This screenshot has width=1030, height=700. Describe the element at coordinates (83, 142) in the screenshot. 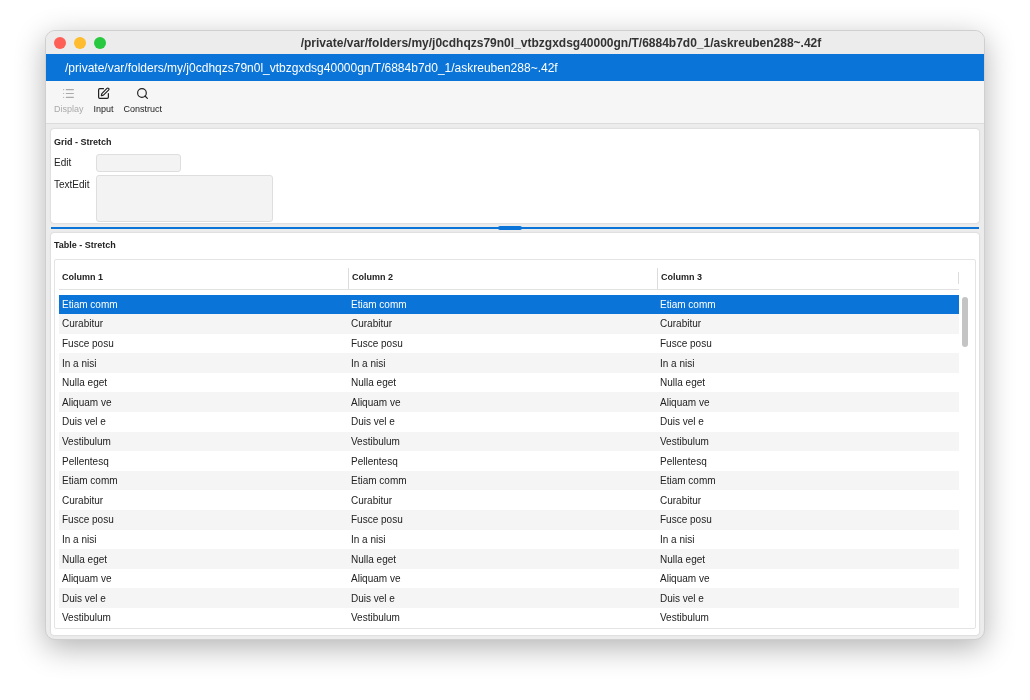

I see `section-title: Grid - Stretch` at that location.